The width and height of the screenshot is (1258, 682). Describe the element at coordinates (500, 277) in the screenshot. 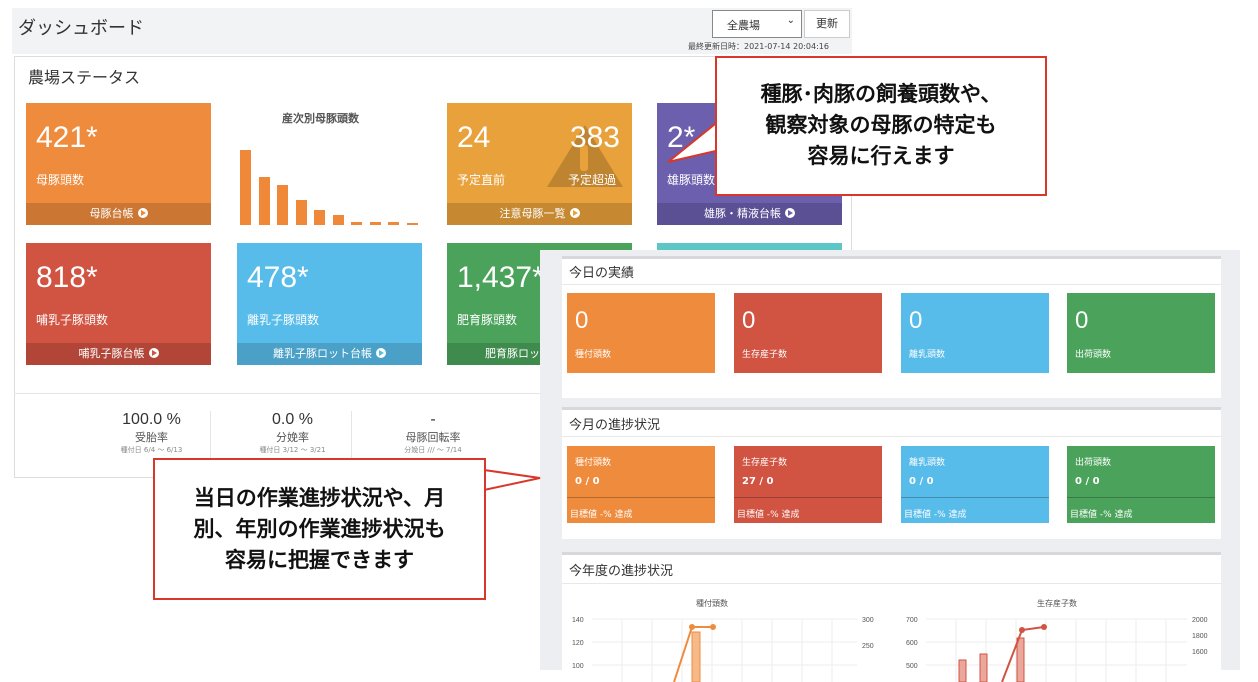

I see `fattening-pig-count: 1,437*` at that location.